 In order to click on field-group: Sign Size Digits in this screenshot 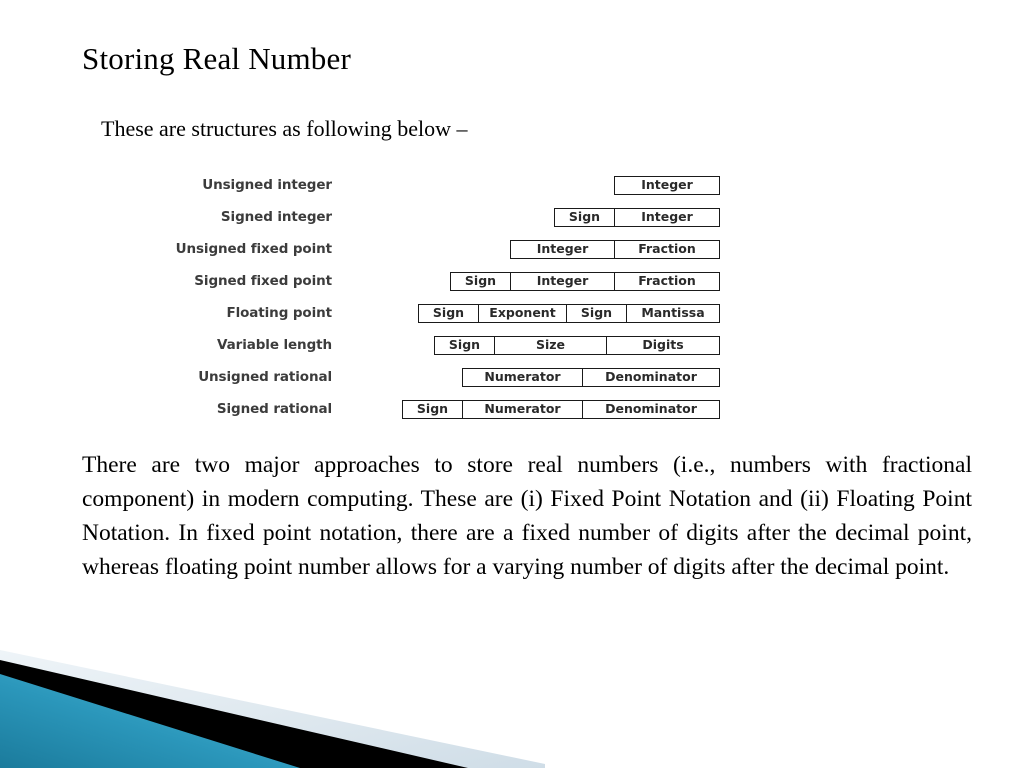, I will do `click(577, 345)`.